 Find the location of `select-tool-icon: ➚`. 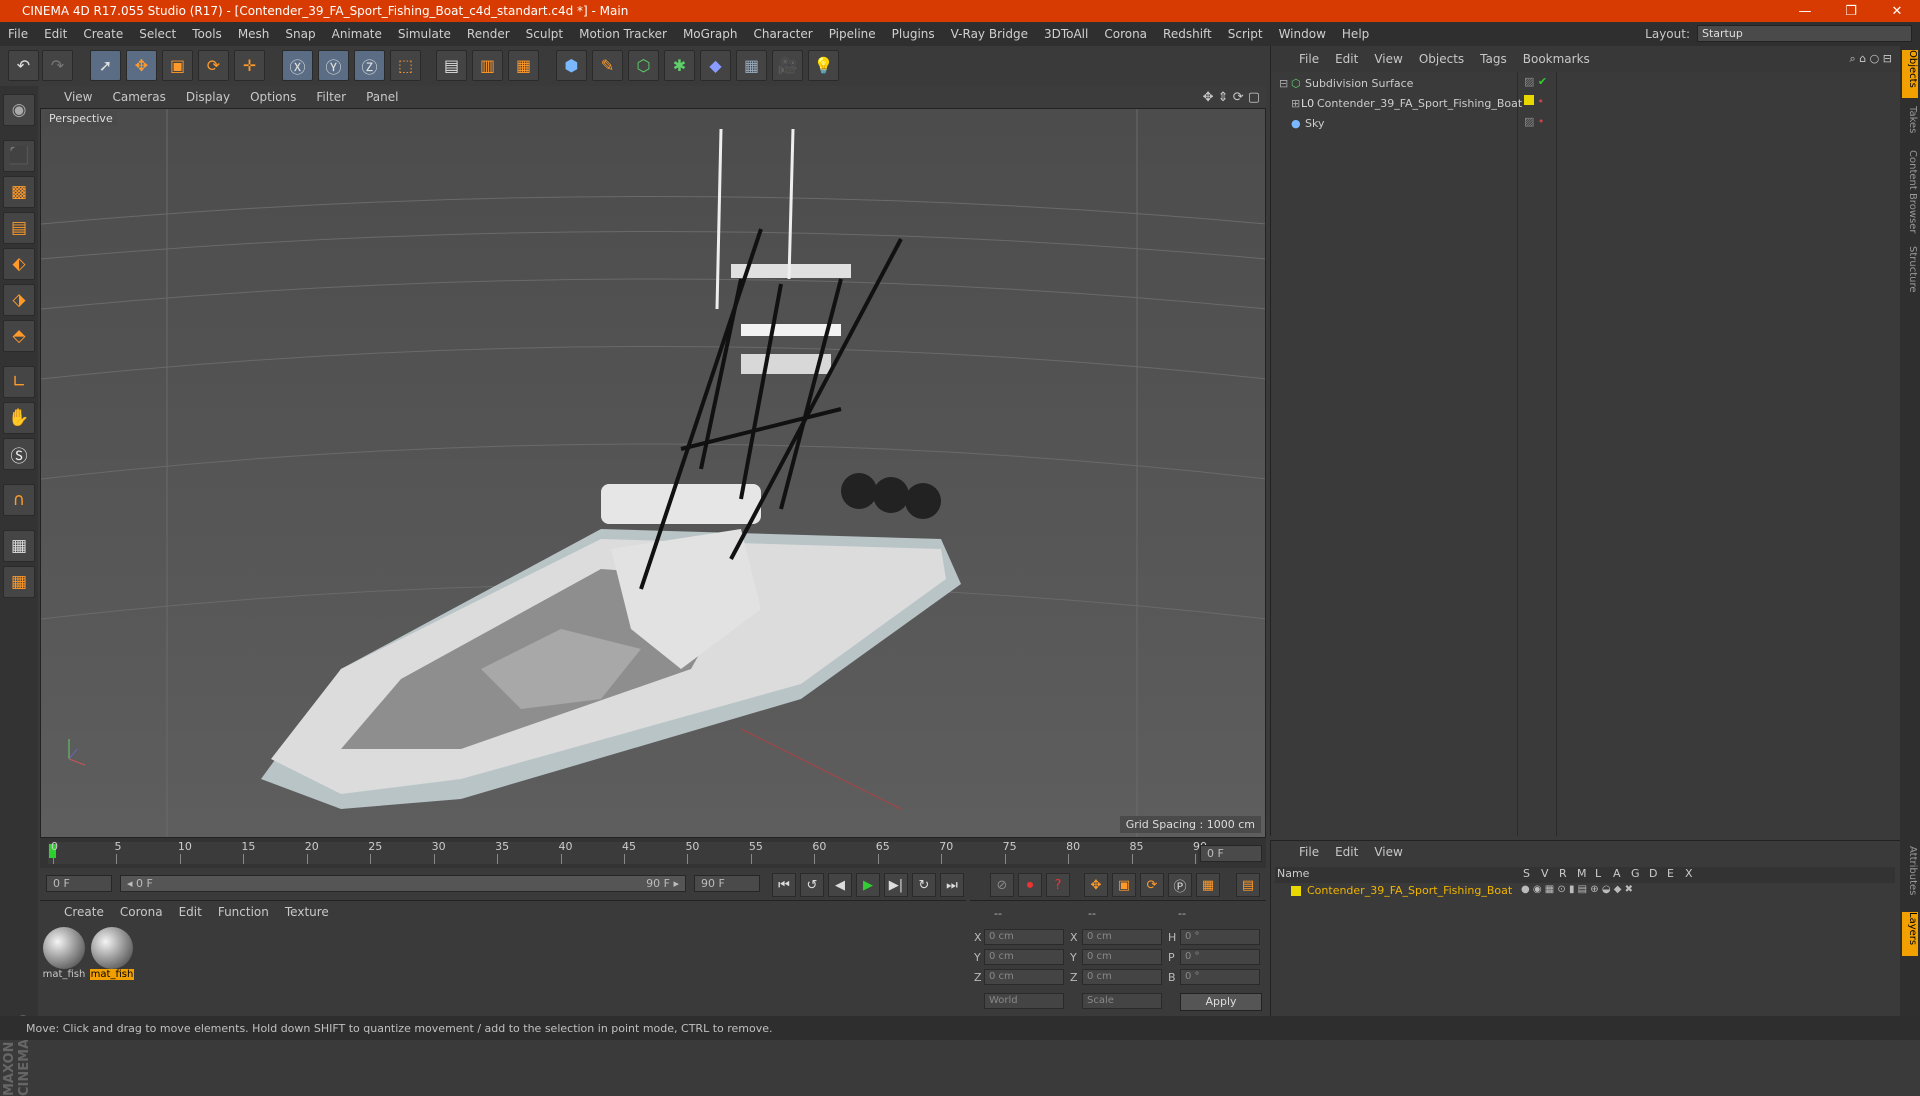

select-tool-icon: ➚ is located at coordinates (105, 65).